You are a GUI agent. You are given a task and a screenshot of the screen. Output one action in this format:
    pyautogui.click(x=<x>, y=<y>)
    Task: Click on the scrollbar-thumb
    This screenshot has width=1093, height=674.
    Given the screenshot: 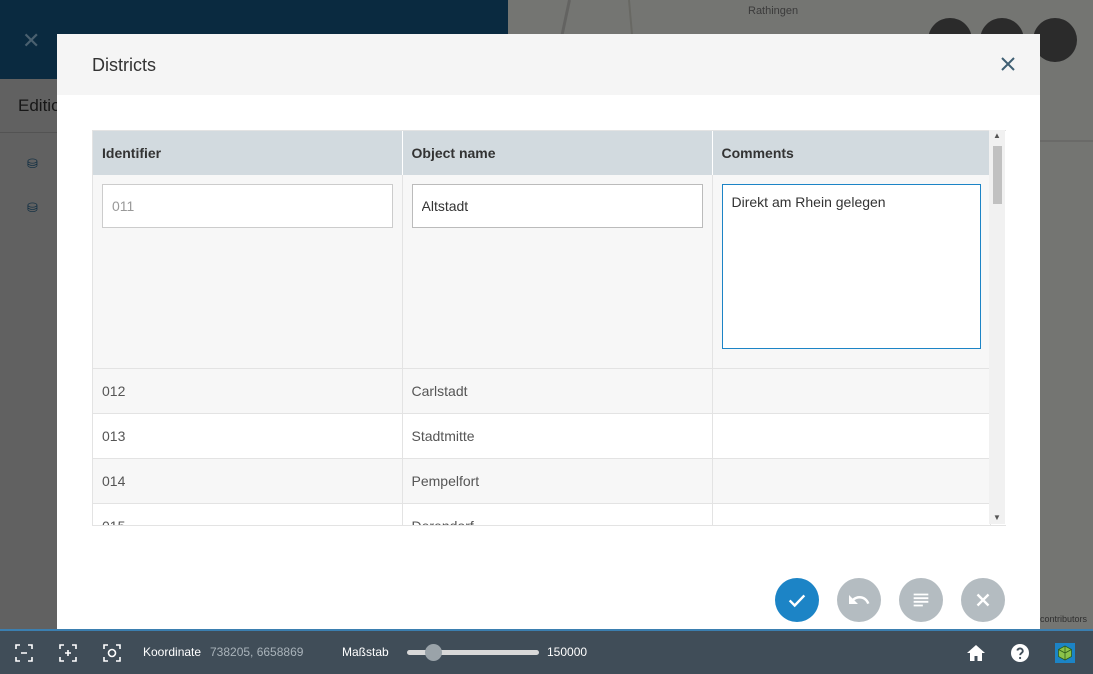 What is the action you would take?
    pyautogui.click(x=997, y=175)
    